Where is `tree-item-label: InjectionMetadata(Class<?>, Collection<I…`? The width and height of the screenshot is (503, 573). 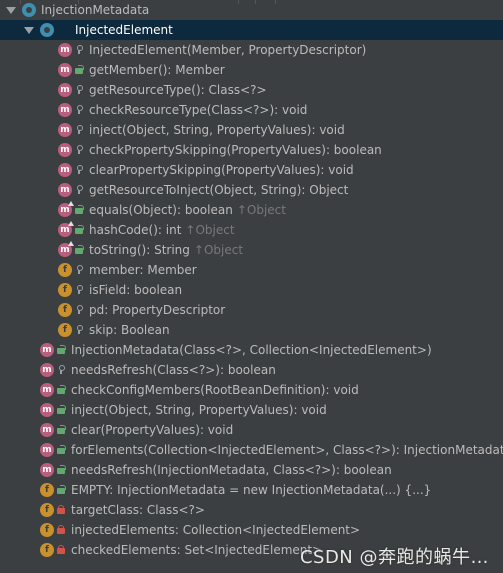 tree-item-label: InjectionMetadata(Class<?>, Collection<I… is located at coordinates (251, 350).